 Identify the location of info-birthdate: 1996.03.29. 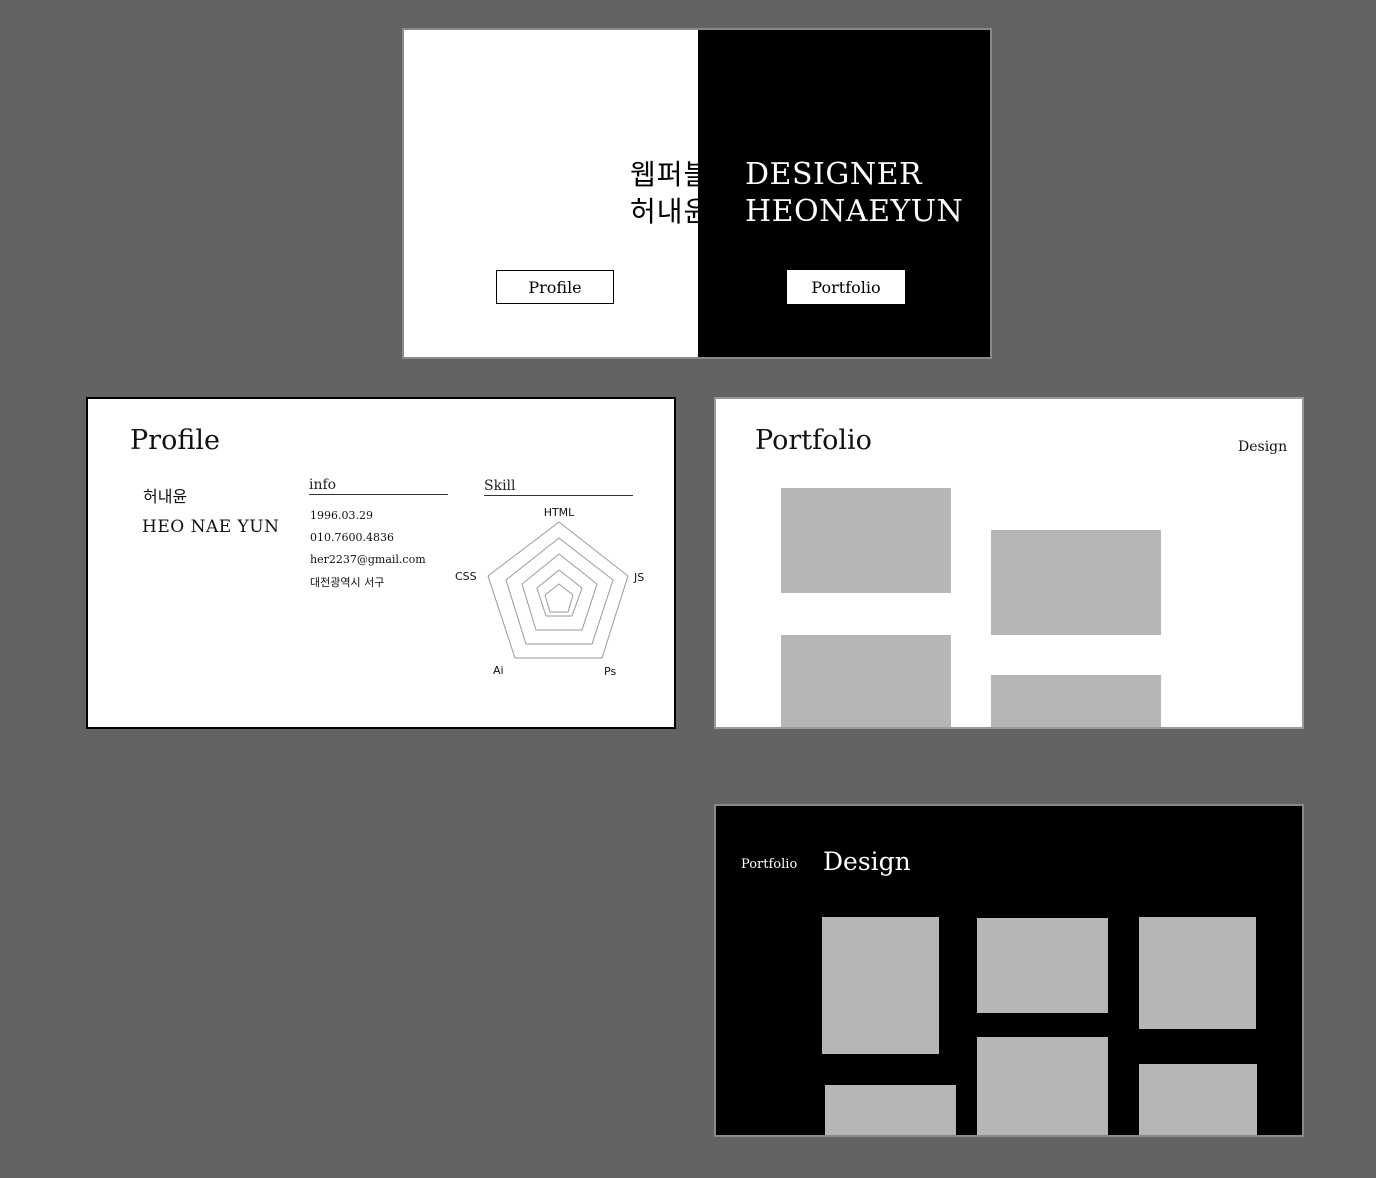
(341, 515).